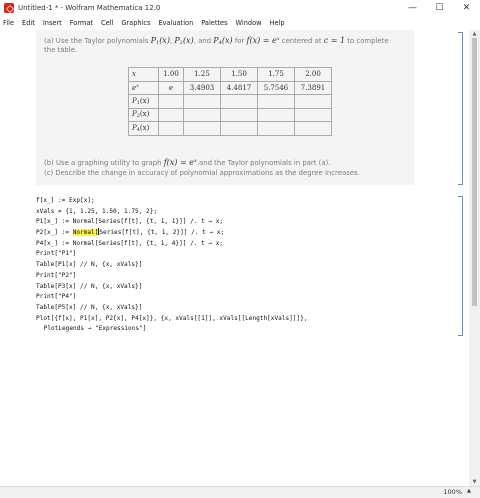  What do you see at coordinates (61, 50) in the screenshot?
I see `problem-part-a-line2: the table.` at bounding box center [61, 50].